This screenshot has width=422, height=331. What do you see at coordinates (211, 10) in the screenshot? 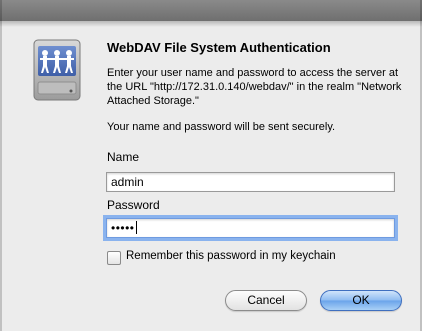
I see `window-titlebar` at bounding box center [211, 10].